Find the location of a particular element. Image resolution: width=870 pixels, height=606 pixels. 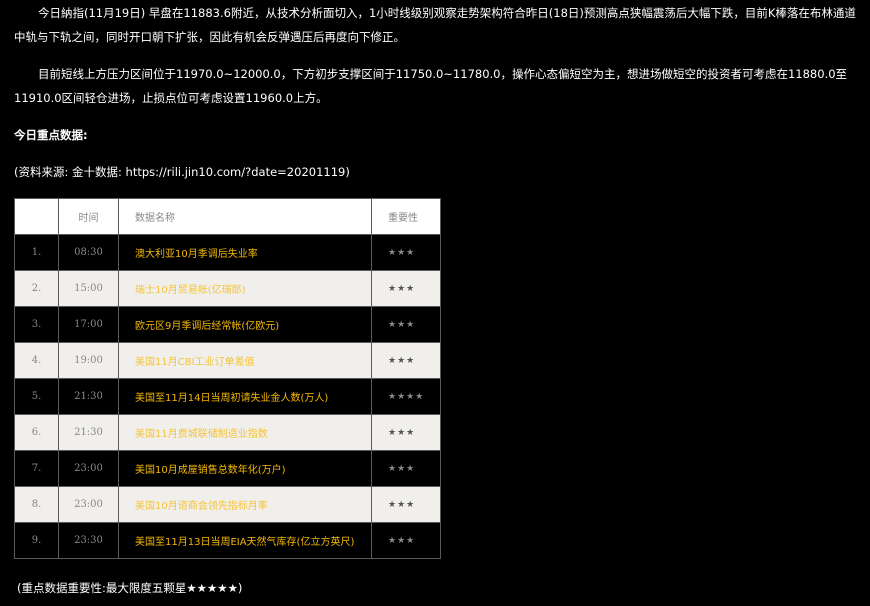

row-data-name: 美国11月CBI工业订单差值 is located at coordinates (245, 360).